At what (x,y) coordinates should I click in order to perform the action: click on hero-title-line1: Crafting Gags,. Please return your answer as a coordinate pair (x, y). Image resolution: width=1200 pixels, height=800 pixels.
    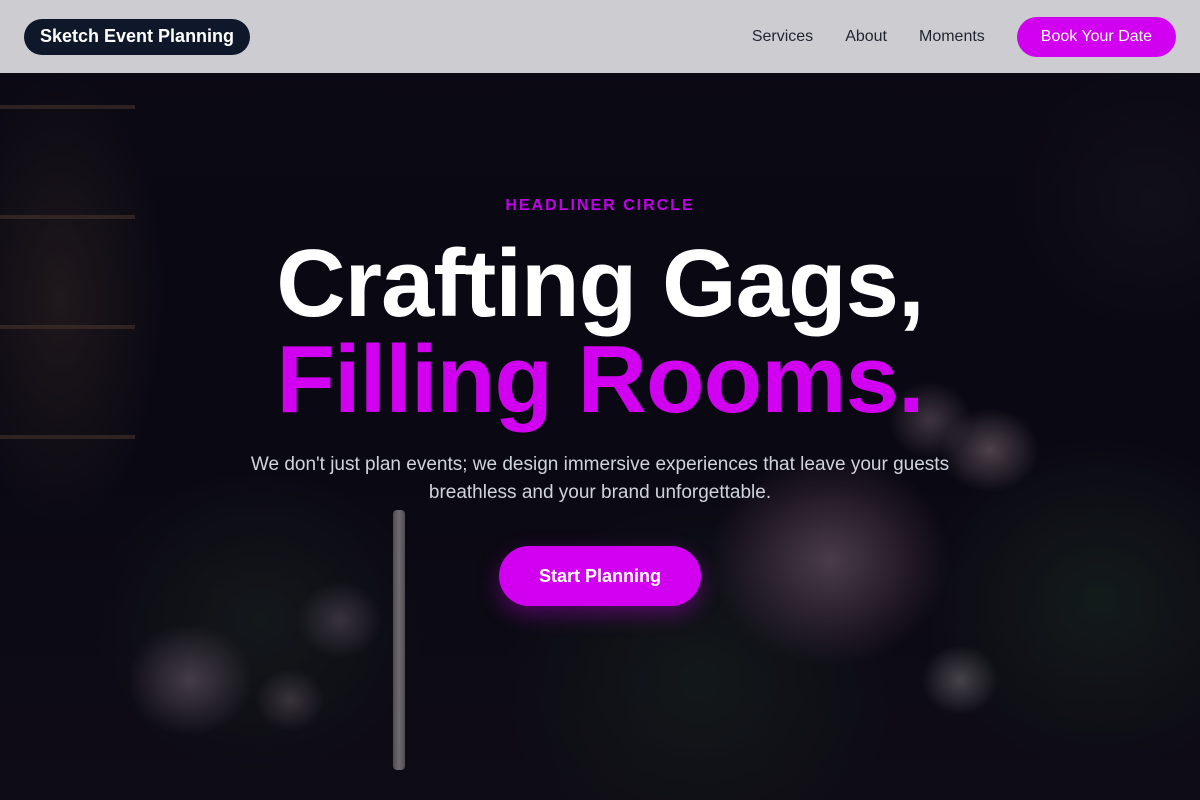
    Looking at the image, I should click on (600, 283).